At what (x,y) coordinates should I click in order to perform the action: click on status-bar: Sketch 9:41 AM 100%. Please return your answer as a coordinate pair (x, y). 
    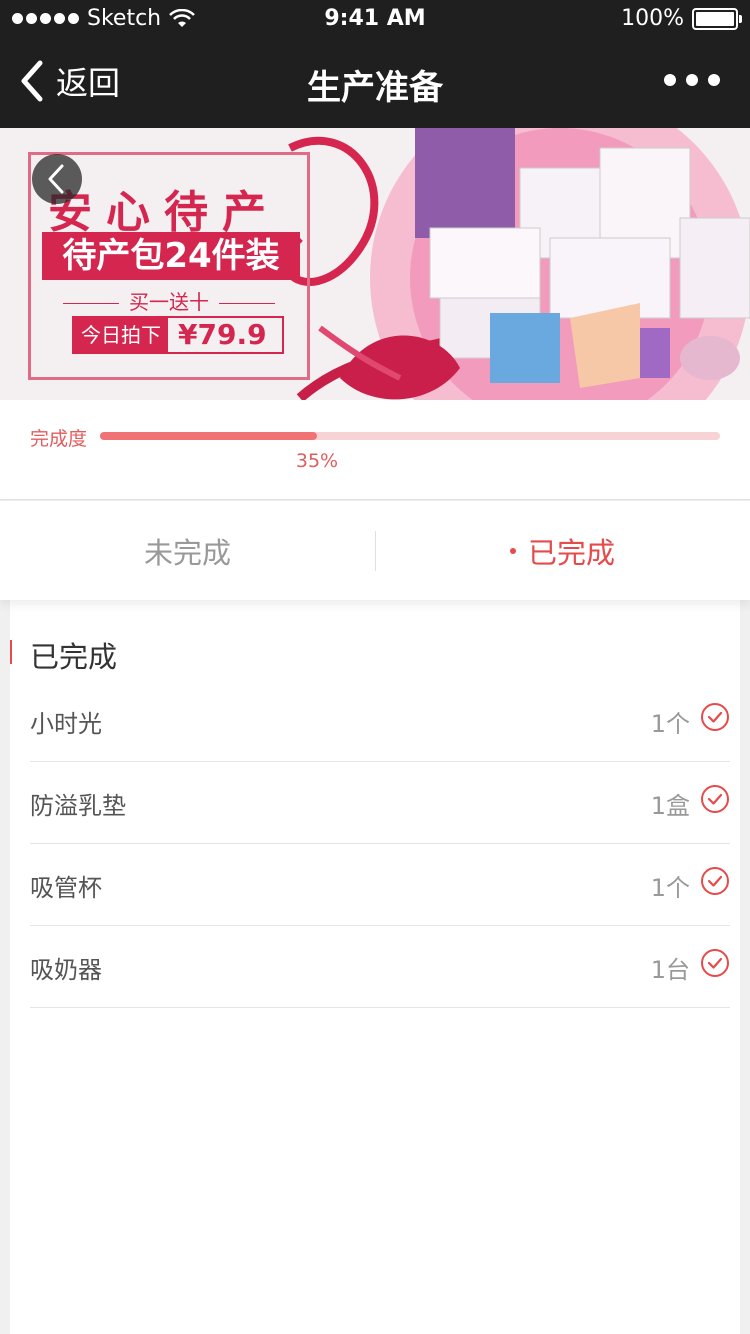
    Looking at the image, I should click on (375, 20).